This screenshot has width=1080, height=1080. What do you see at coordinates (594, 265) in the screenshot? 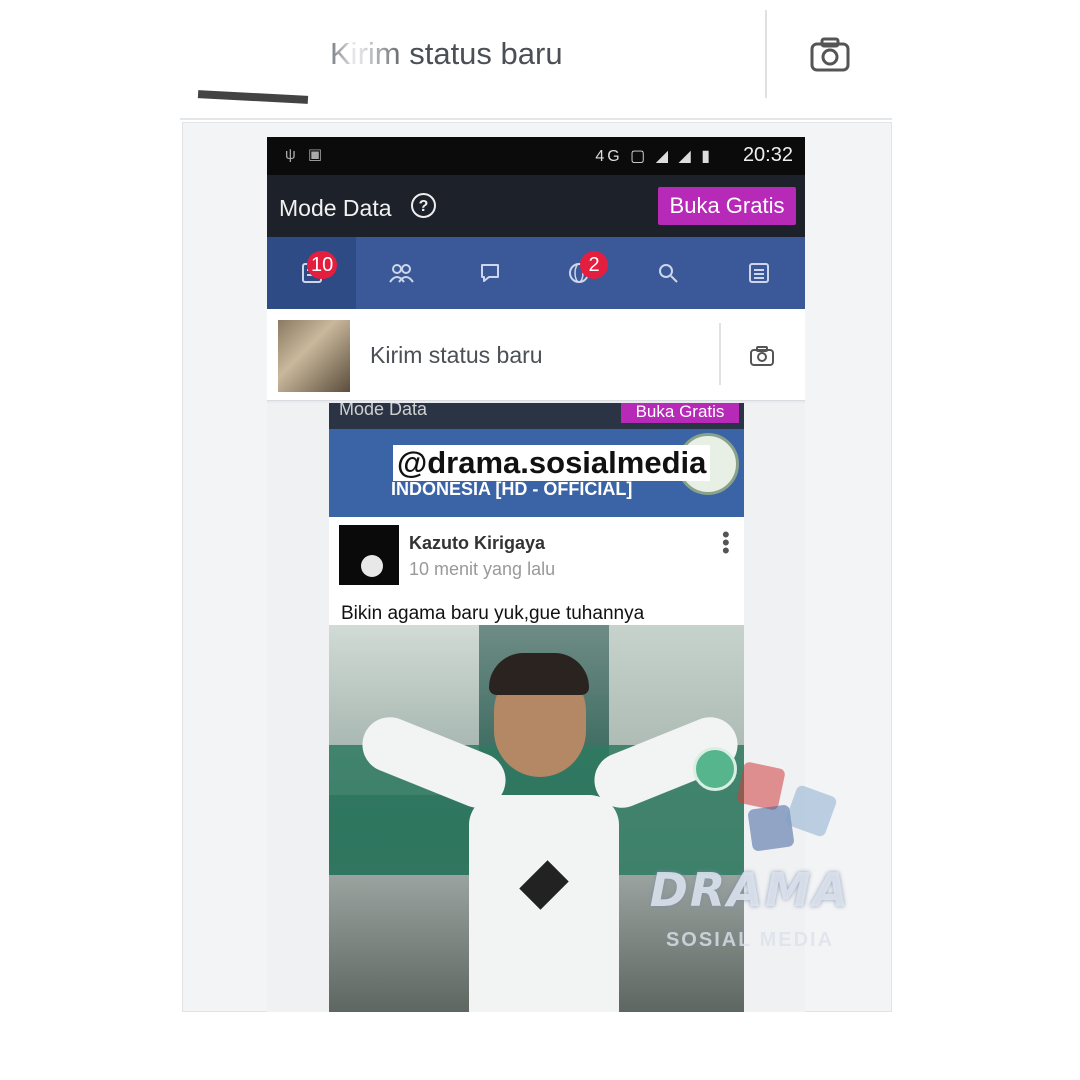
I see `notifications-badge: 2` at bounding box center [594, 265].